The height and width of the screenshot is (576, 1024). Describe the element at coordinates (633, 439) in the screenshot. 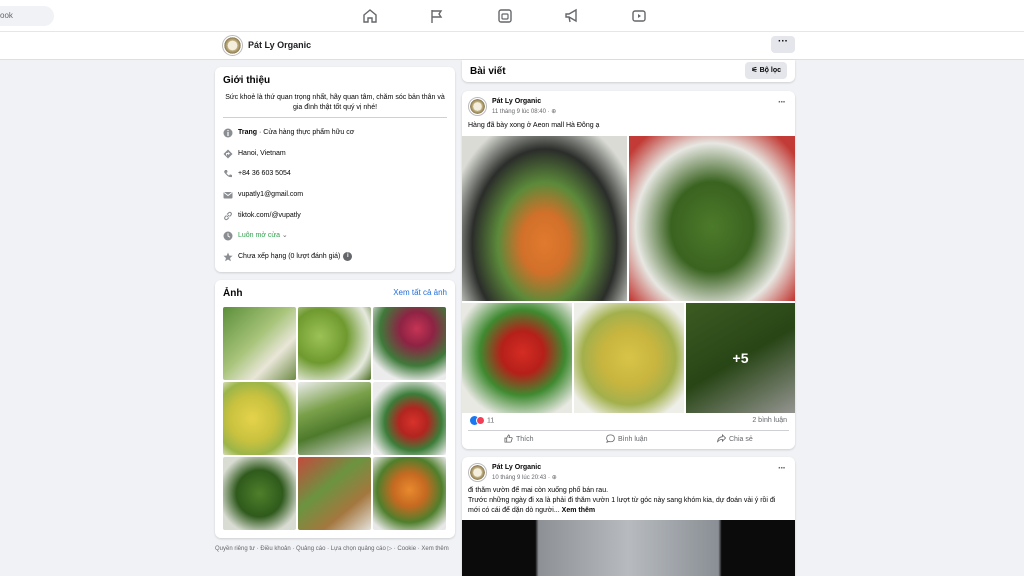

I see `comment-label: Bình luận` at that location.